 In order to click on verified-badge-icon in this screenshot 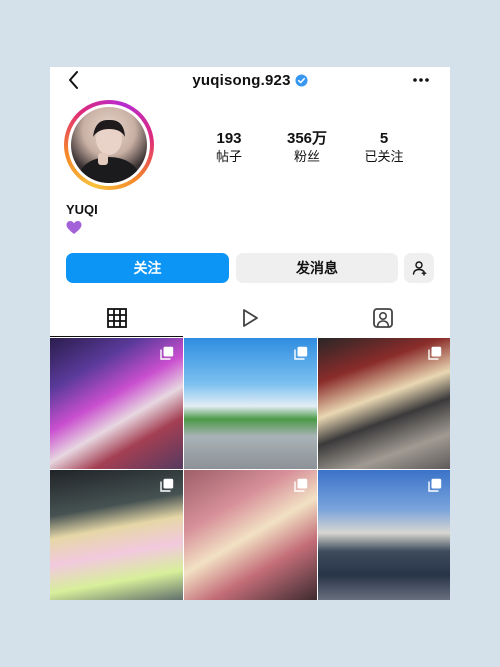, I will do `click(301, 80)`.